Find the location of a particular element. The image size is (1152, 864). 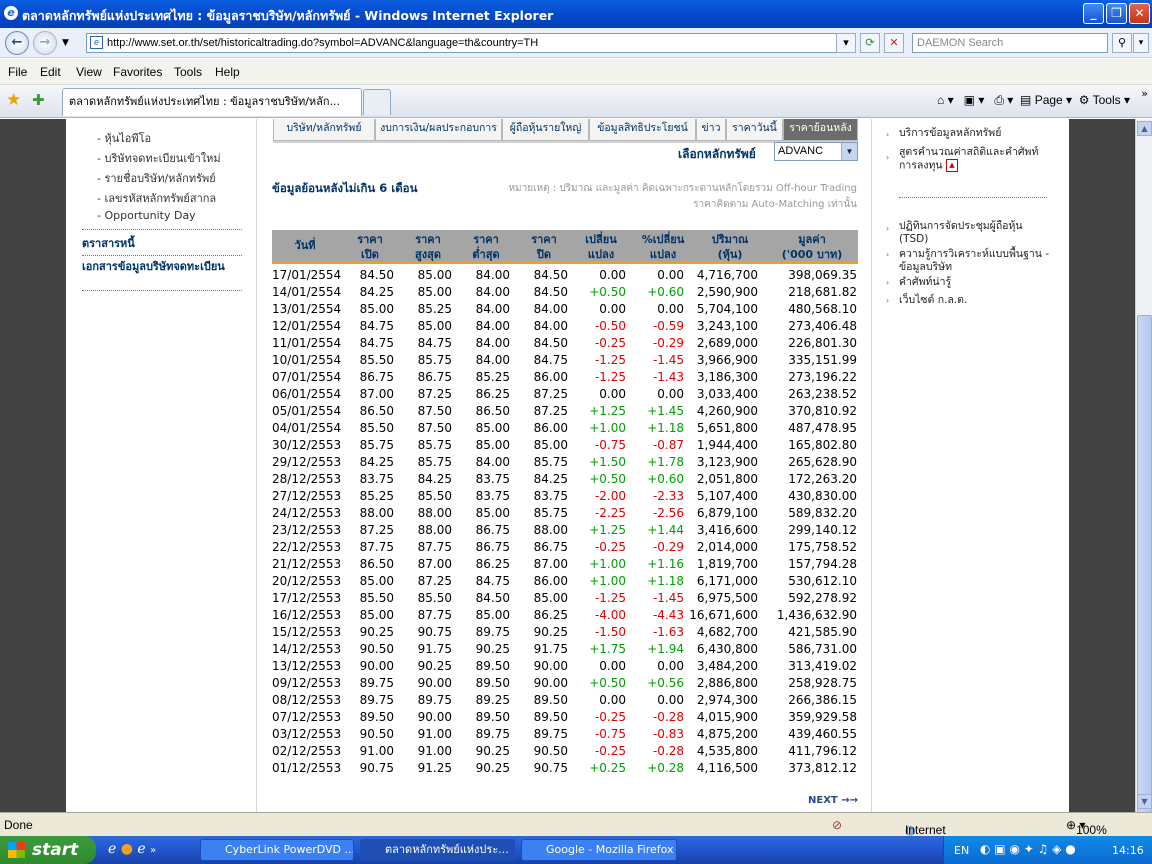

firefox-quicklaunch-icon: ● is located at coordinates (127, 849).